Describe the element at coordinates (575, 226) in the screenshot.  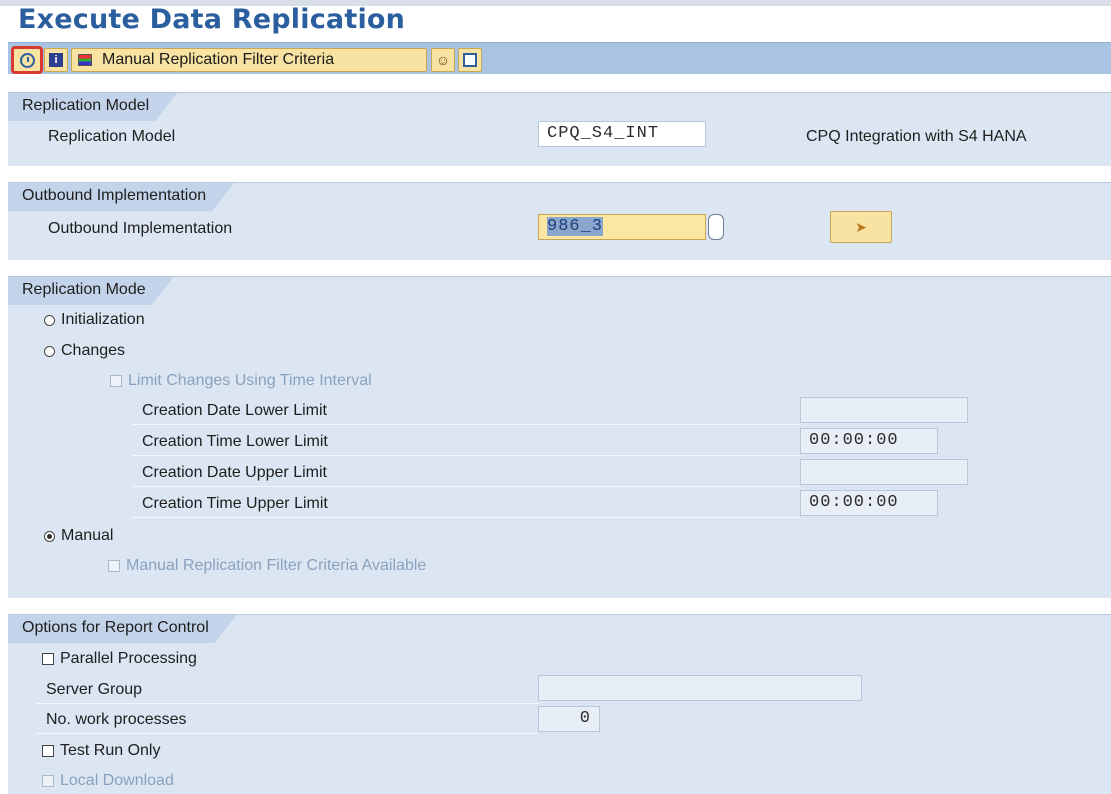
I see `outbound-implementation-value: 986_3` at that location.